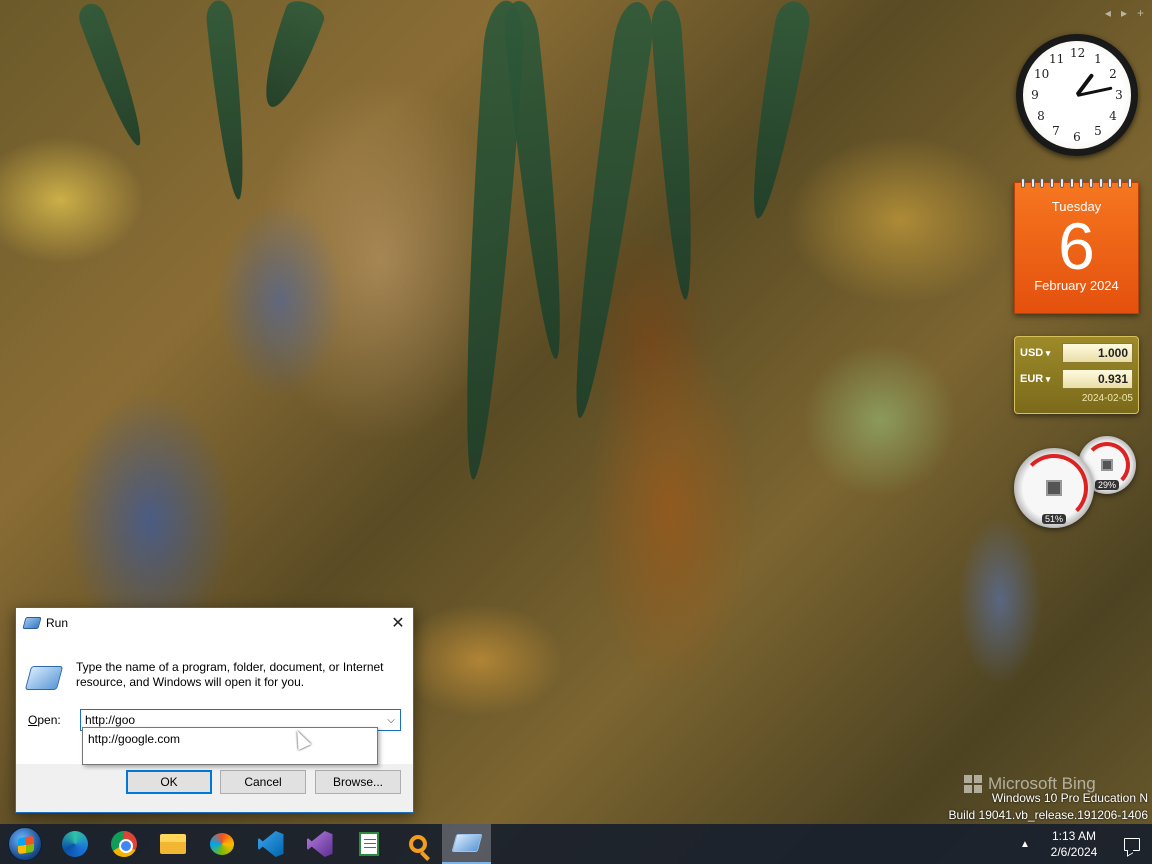 This screenshot has width=1152, height=864. Describe the element at coordinates (44, 720) in the screenshot. I see `open-label: Open:` at that location.